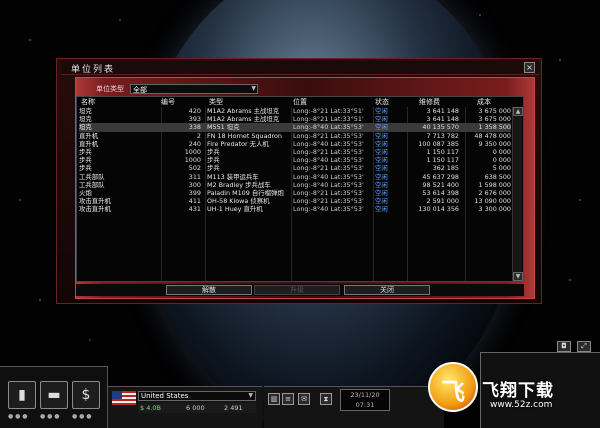  I want to click on unit-id: 411, so click(194, 201).